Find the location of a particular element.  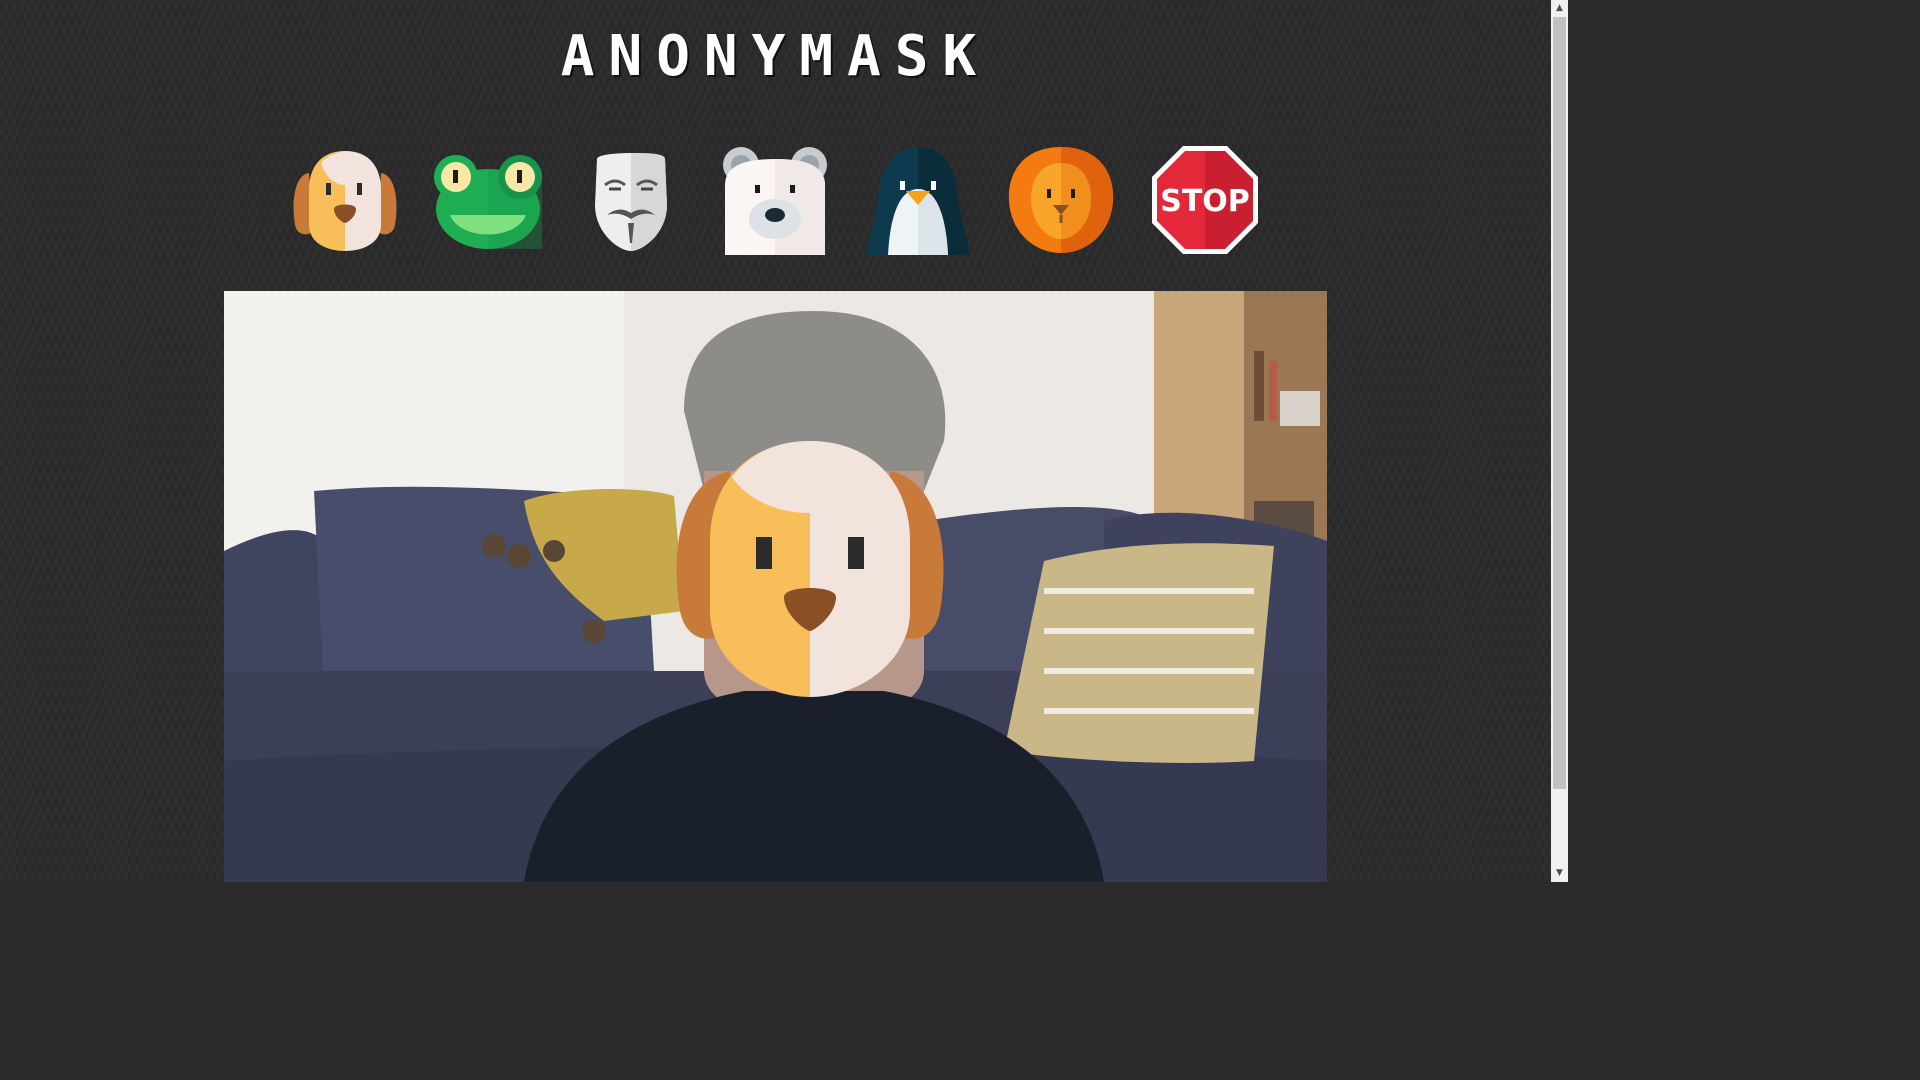

mask-button-lion is located at coordinates (1061, 200).